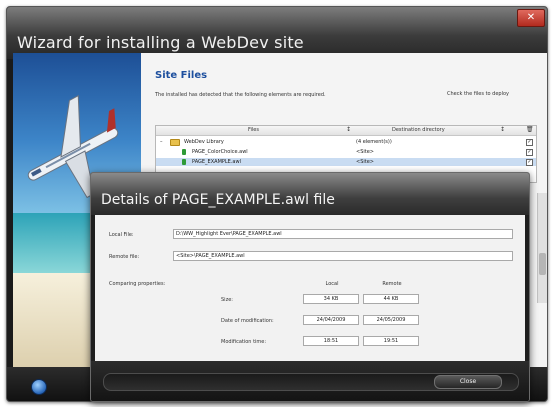 The image size is (554, 407). I want to click on size-label: Size:, so click(227, 300).